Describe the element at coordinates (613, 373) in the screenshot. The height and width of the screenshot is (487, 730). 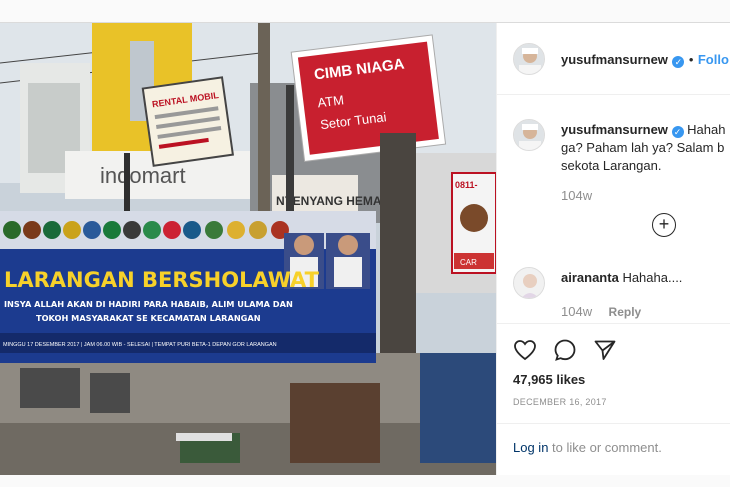
I see `post-actions: 47,965 likes DECEMBER 16, 2017` at that location.